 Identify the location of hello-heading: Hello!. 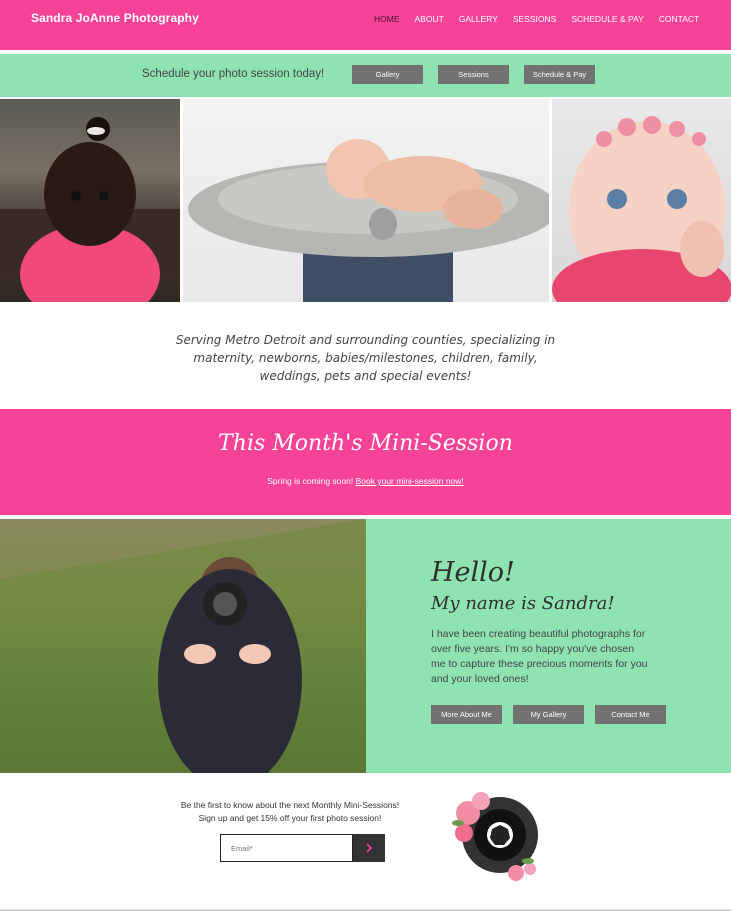
(473, 572).